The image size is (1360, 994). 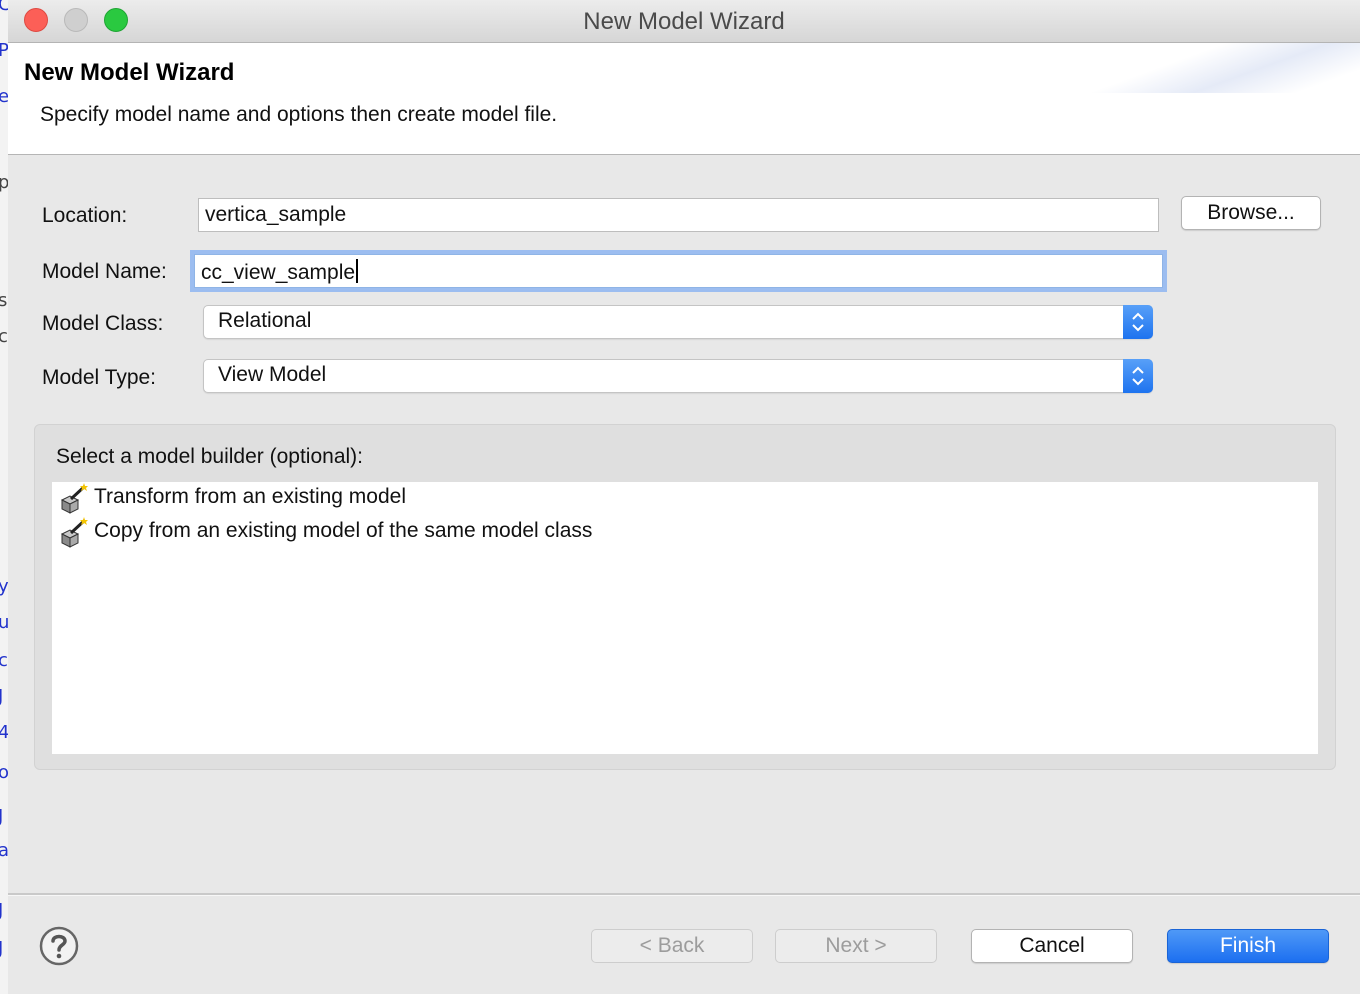 I want to click on footer-divider, so click(x=684, y=894).